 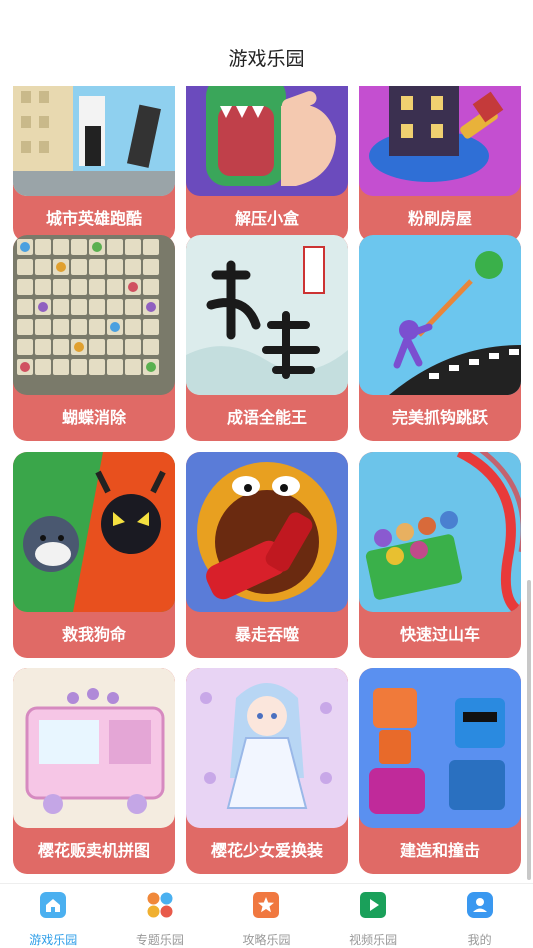 What do you see at coordinates (266, 940) in the screenshot?
I see `tab-label: 攻略乐园` at bounding box center [266, 940].